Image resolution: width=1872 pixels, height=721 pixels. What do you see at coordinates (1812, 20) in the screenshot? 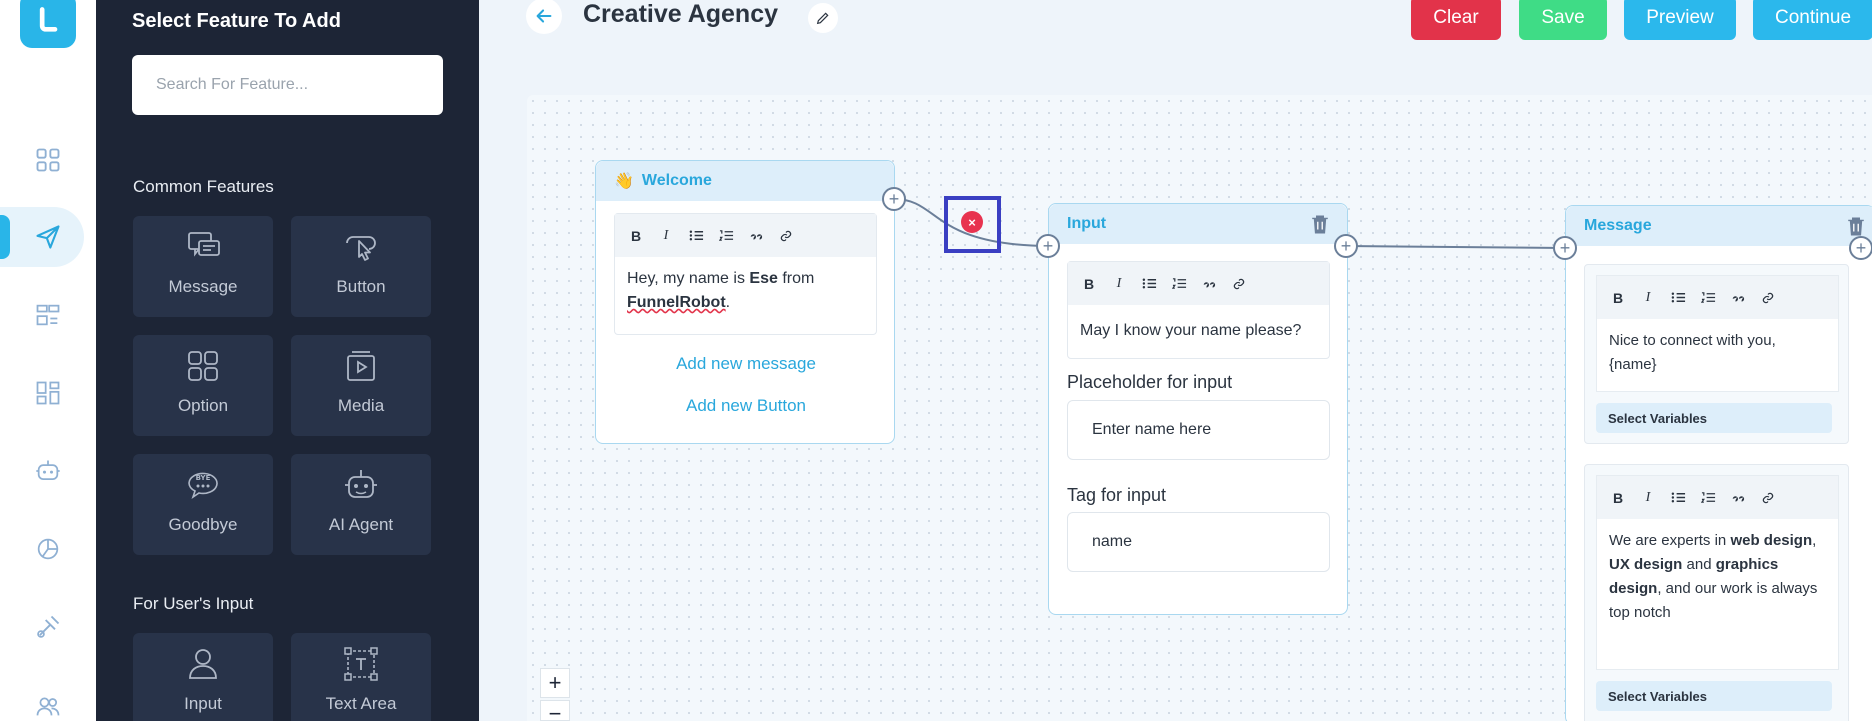
I see `continue-button: Continue` at bounding box center [1812, 20].